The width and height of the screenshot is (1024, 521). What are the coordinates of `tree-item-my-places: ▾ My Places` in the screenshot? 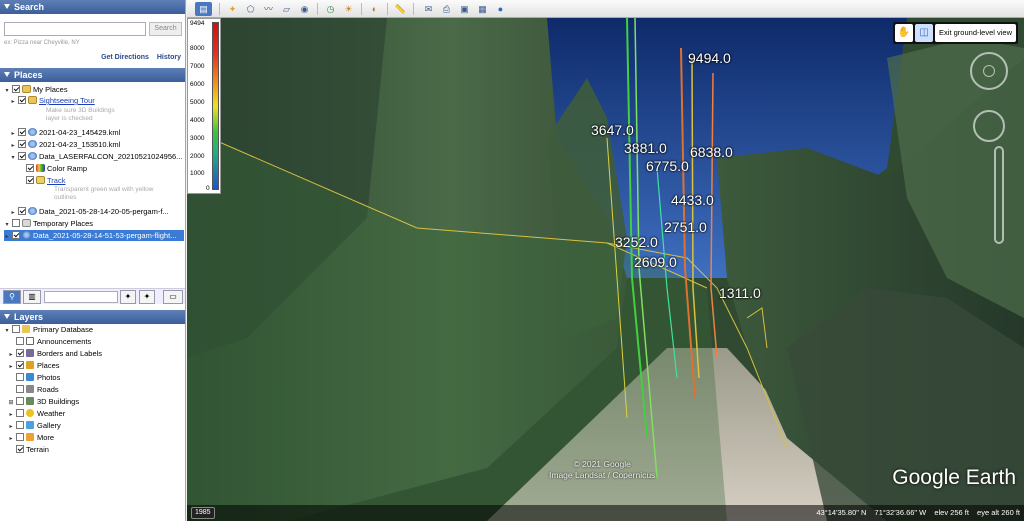 It's located at (36, 89).